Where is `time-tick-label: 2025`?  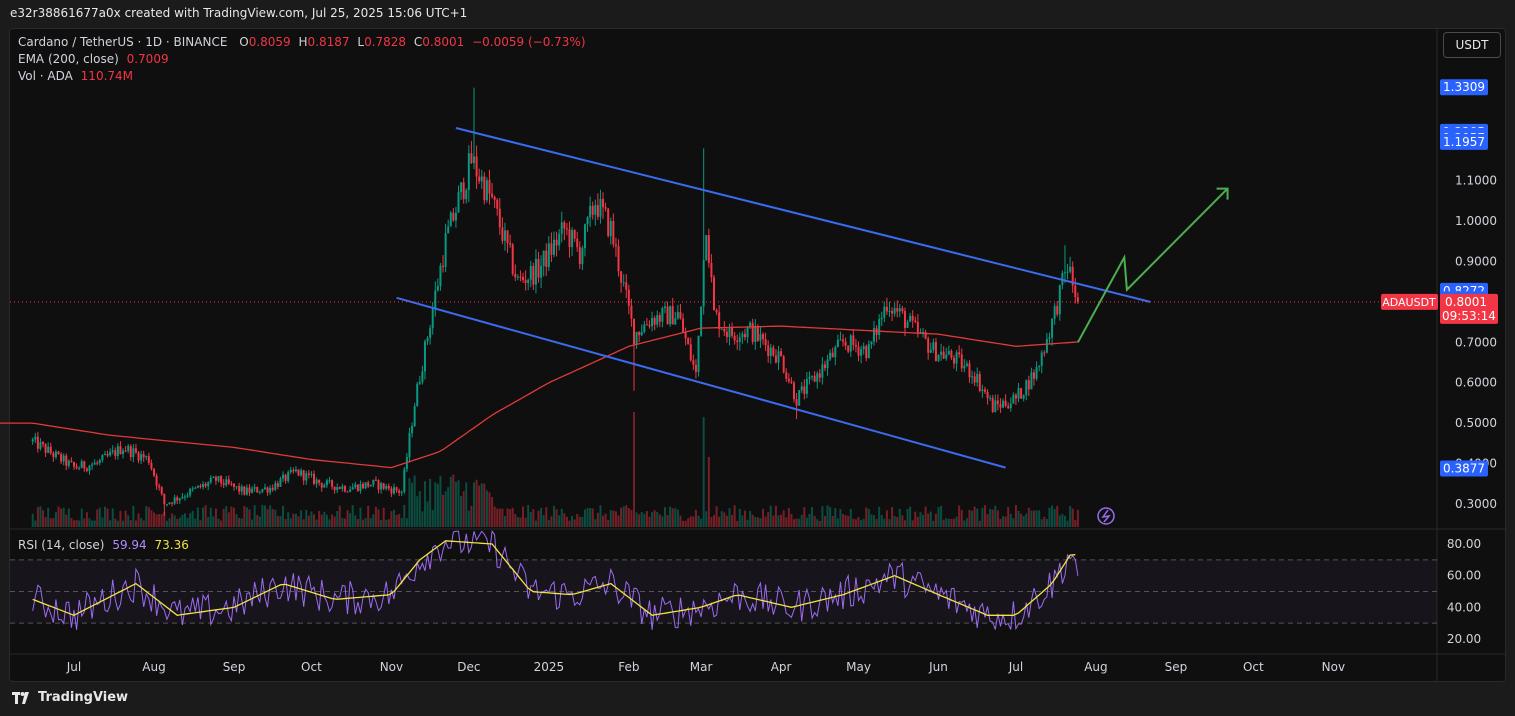
time-tick-label: 2025 is located at coordinates (549, 667).